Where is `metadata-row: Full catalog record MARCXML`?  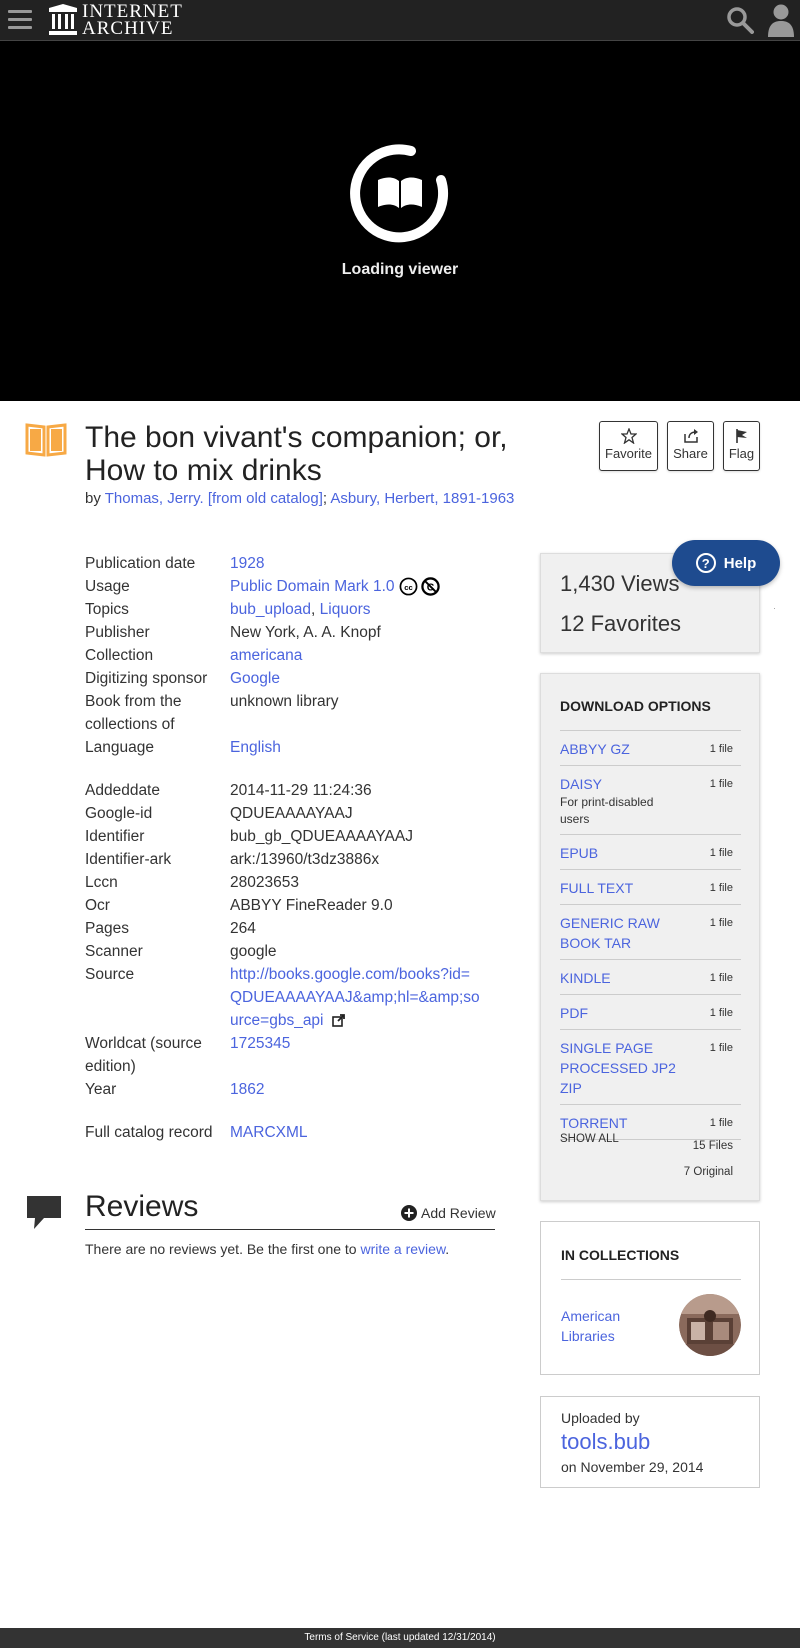
metadata-row: Full catalog record MARCXML is located at coordinates (305, 1132).